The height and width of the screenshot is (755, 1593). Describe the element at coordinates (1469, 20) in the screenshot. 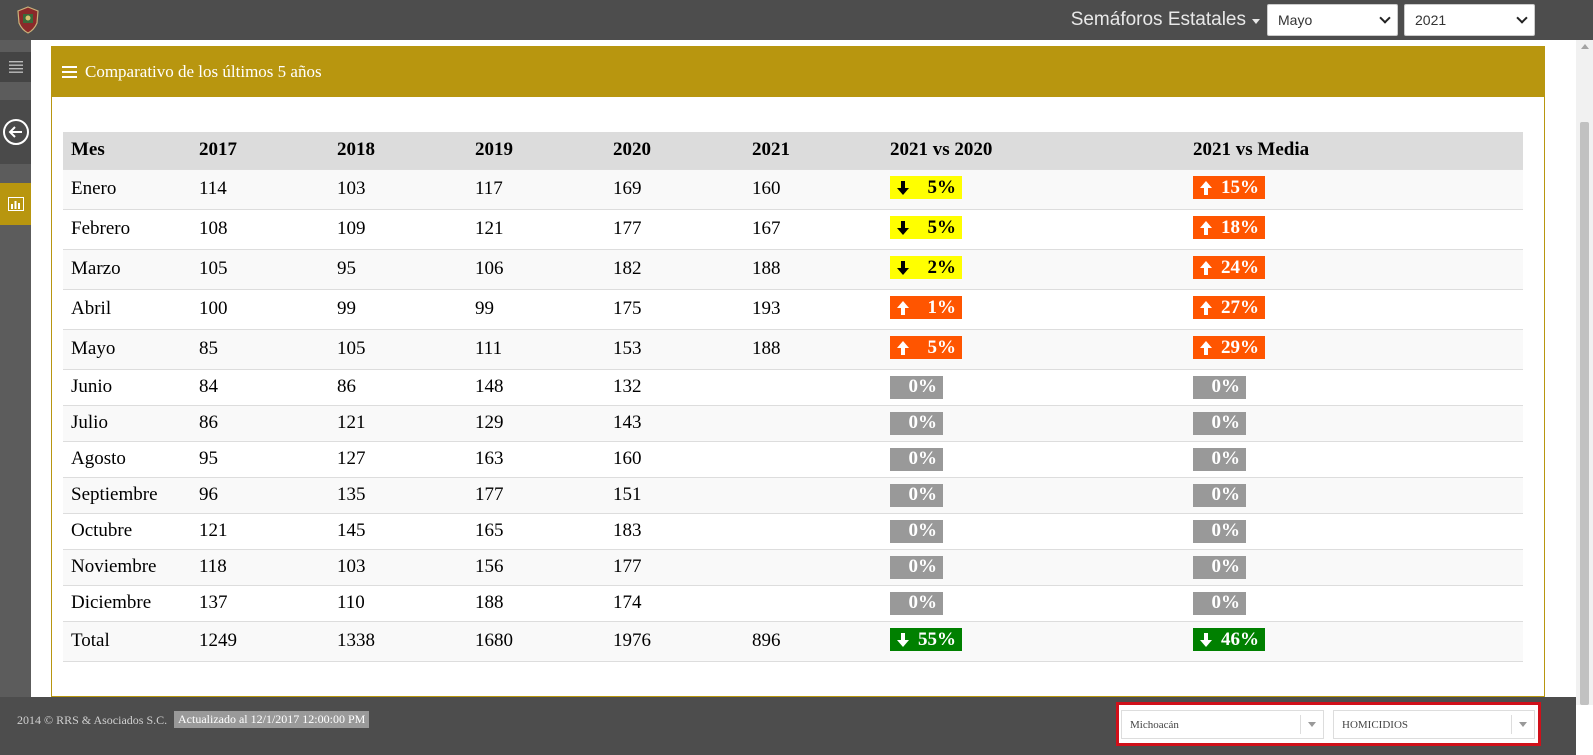

I see `year-select: 2021` at that location.